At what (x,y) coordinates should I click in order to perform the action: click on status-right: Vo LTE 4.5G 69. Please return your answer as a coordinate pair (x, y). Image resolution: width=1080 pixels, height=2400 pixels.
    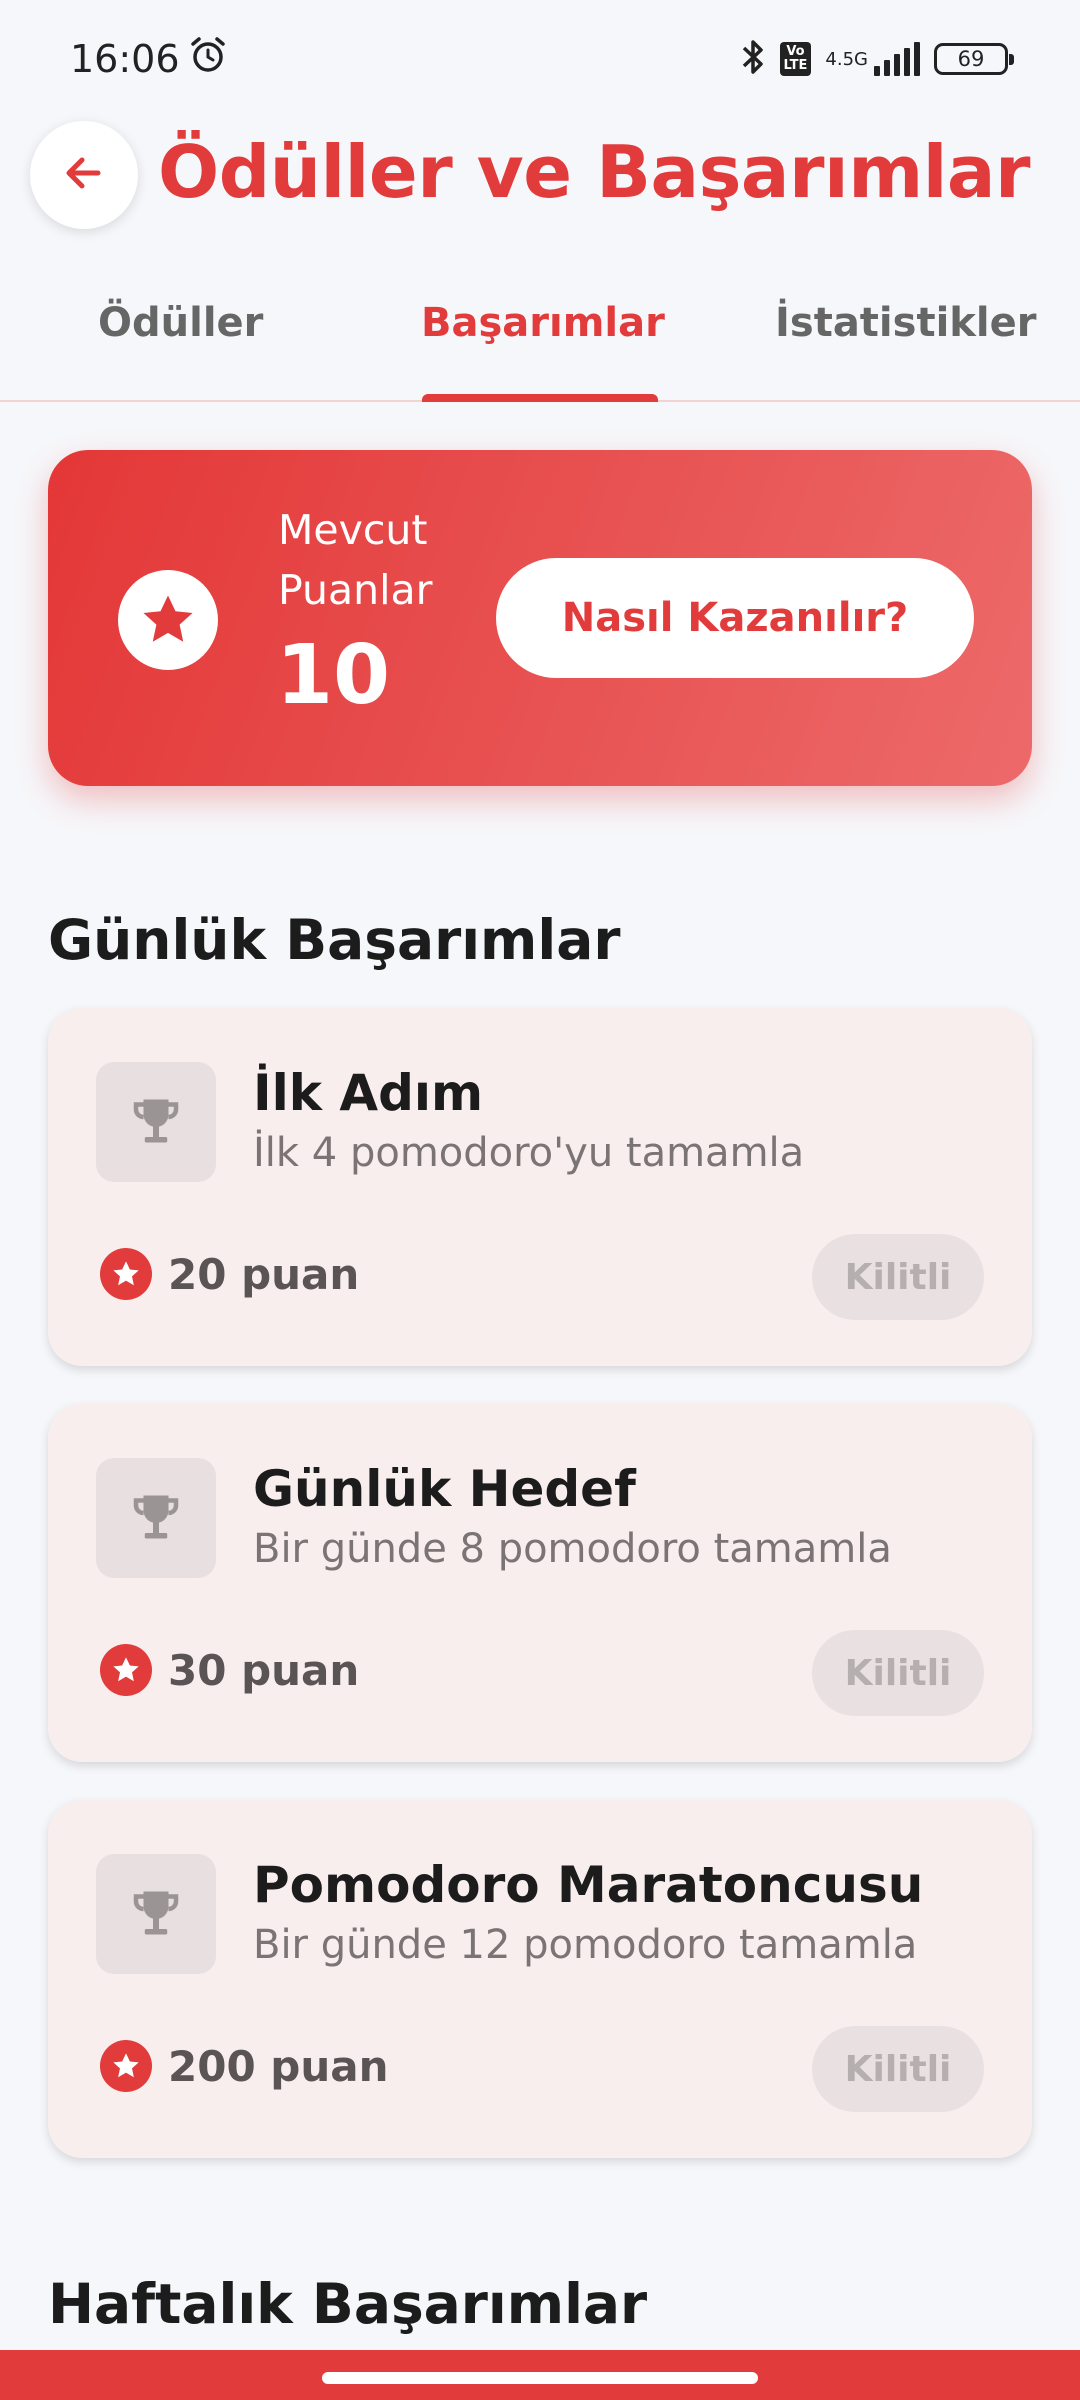
    Looking at the image, I should click on (877, 59).